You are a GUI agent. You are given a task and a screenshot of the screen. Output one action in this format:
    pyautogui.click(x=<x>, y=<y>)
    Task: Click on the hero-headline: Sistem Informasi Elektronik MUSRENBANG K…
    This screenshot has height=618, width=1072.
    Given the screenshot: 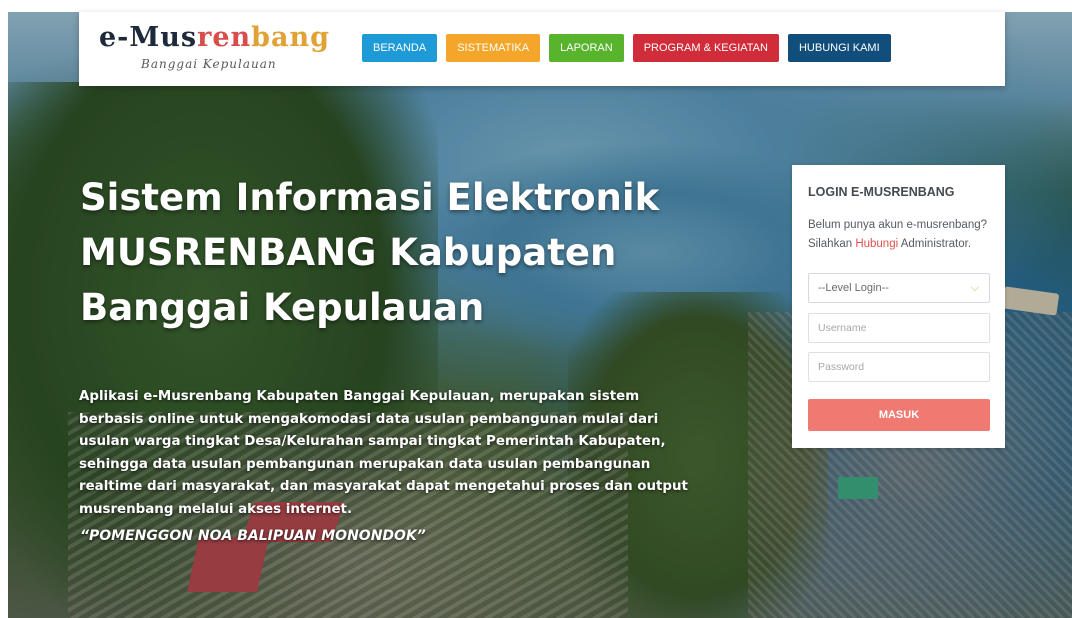 What is the action you would take?
    pyautogui.click(x=370, y=252)
    